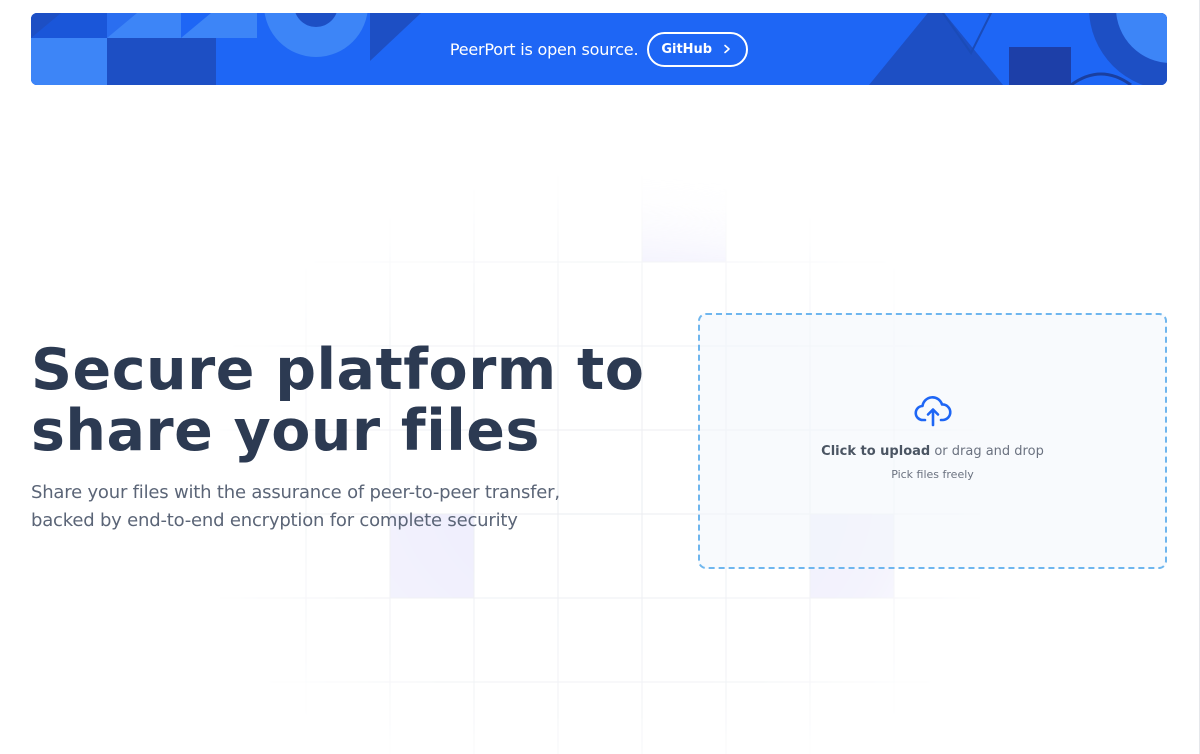 The height and width of the screenshot is (754, 1200). Describe the element at coordinates (285, 431) in the screenshot. I see `hero-title-line-2: share your files` at that location.